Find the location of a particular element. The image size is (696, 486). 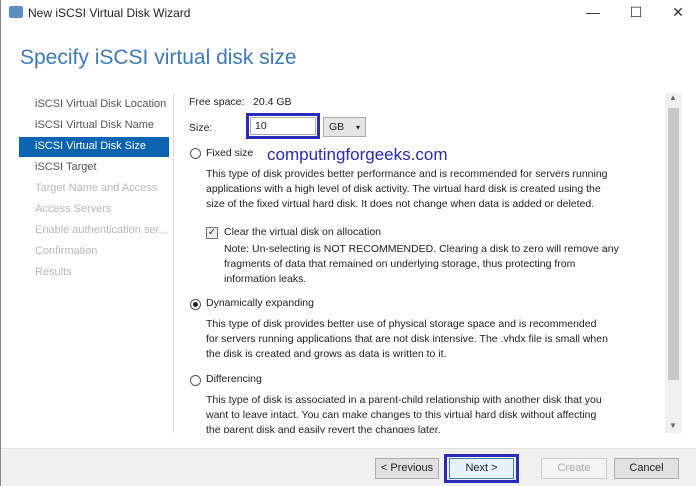

size-input: 10 is located at coordinates (283, 126).